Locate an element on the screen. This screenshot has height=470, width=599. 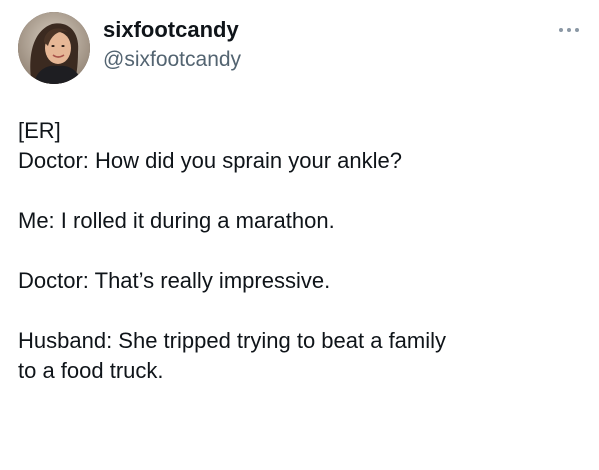
profile-photo-icon is located at coordinates (54, 48).